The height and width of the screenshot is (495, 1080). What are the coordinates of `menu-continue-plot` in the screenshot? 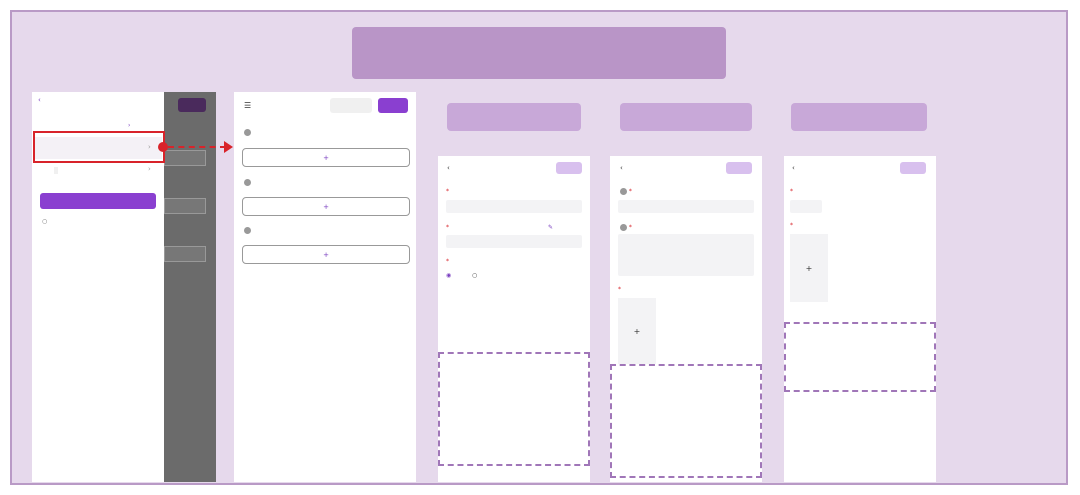 It's located at (54, 170).